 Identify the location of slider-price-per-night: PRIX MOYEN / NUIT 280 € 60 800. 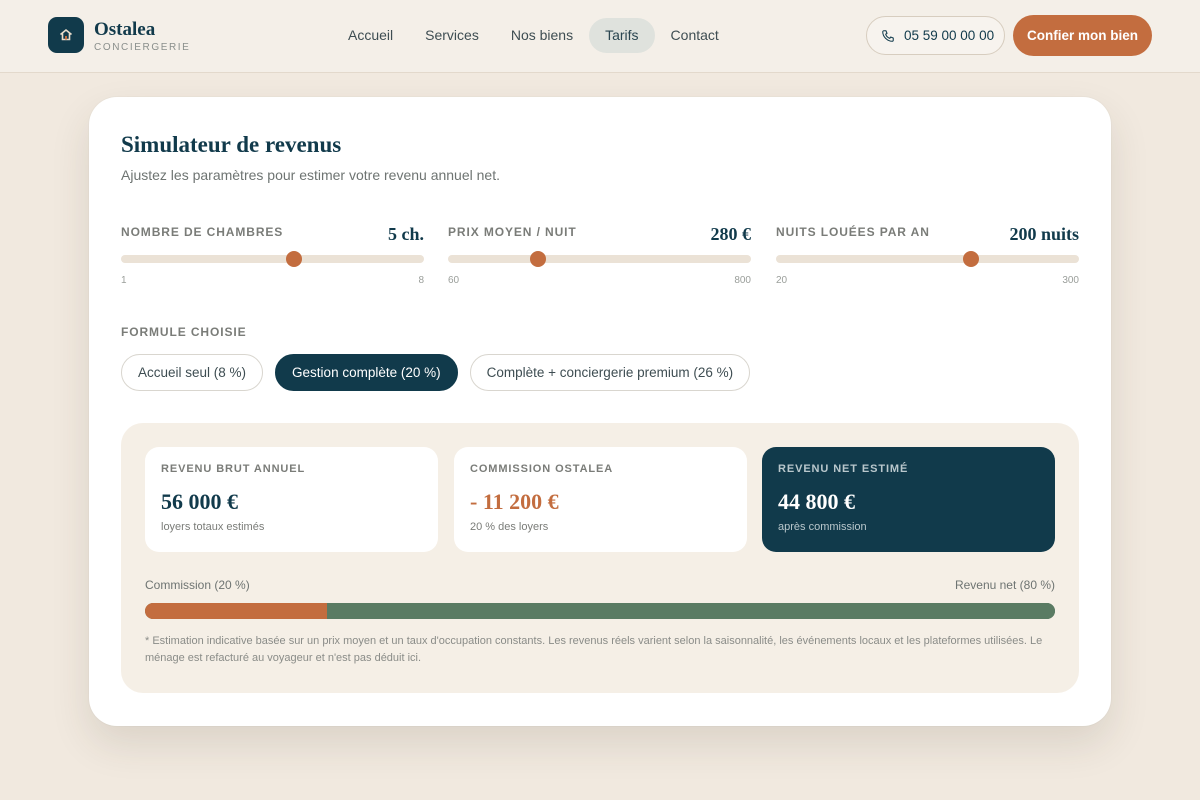
(599, 256).